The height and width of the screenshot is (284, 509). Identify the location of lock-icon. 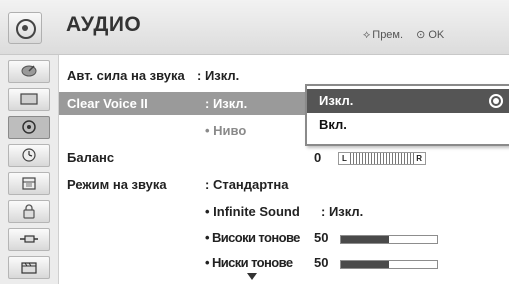
(29, 211).